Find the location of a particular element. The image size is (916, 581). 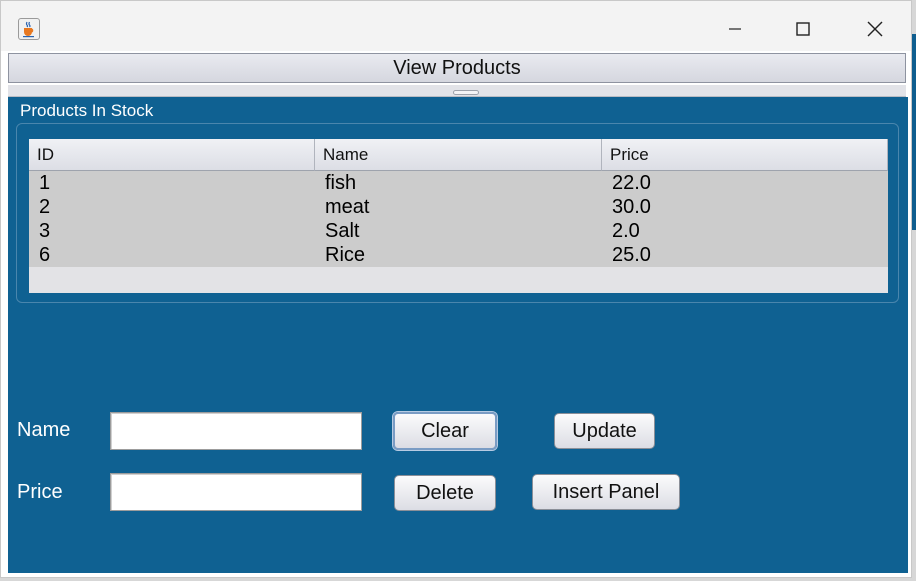

close-button is located at coordinates (875, 29).